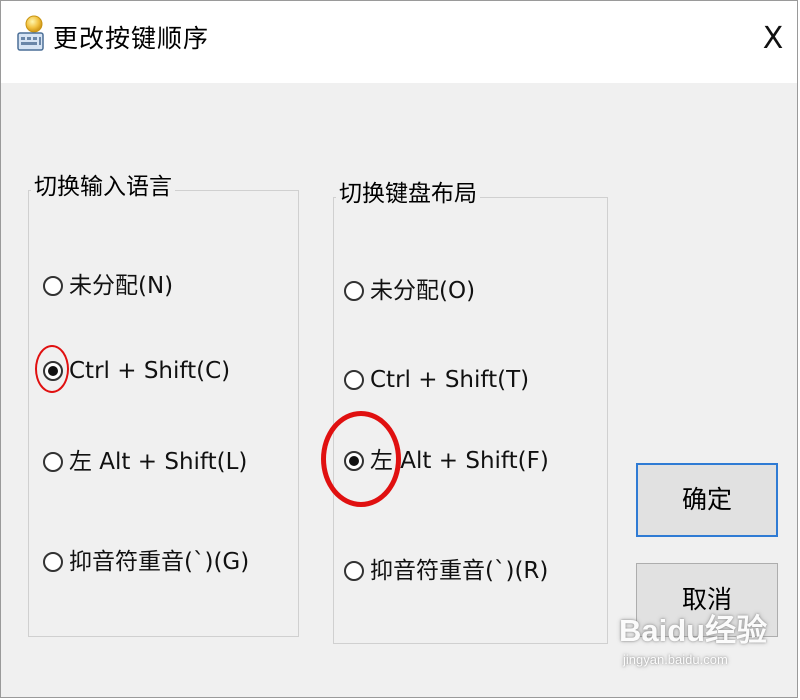 The image size is (800, 700). Describe the element at coordinates (707, 600) in the screenshot. I see `cancel-button: 取消` at that location.